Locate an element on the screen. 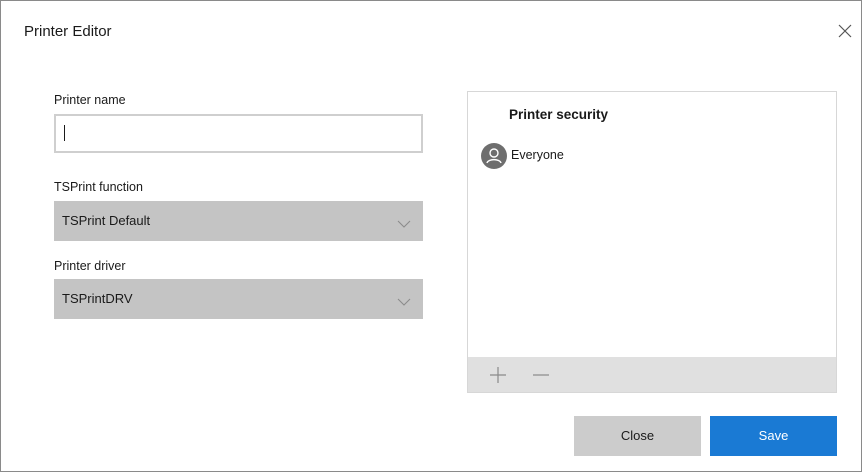 The image size is (862, 472). security-item-everyone: Everyone is located at coordinates (581, 156).